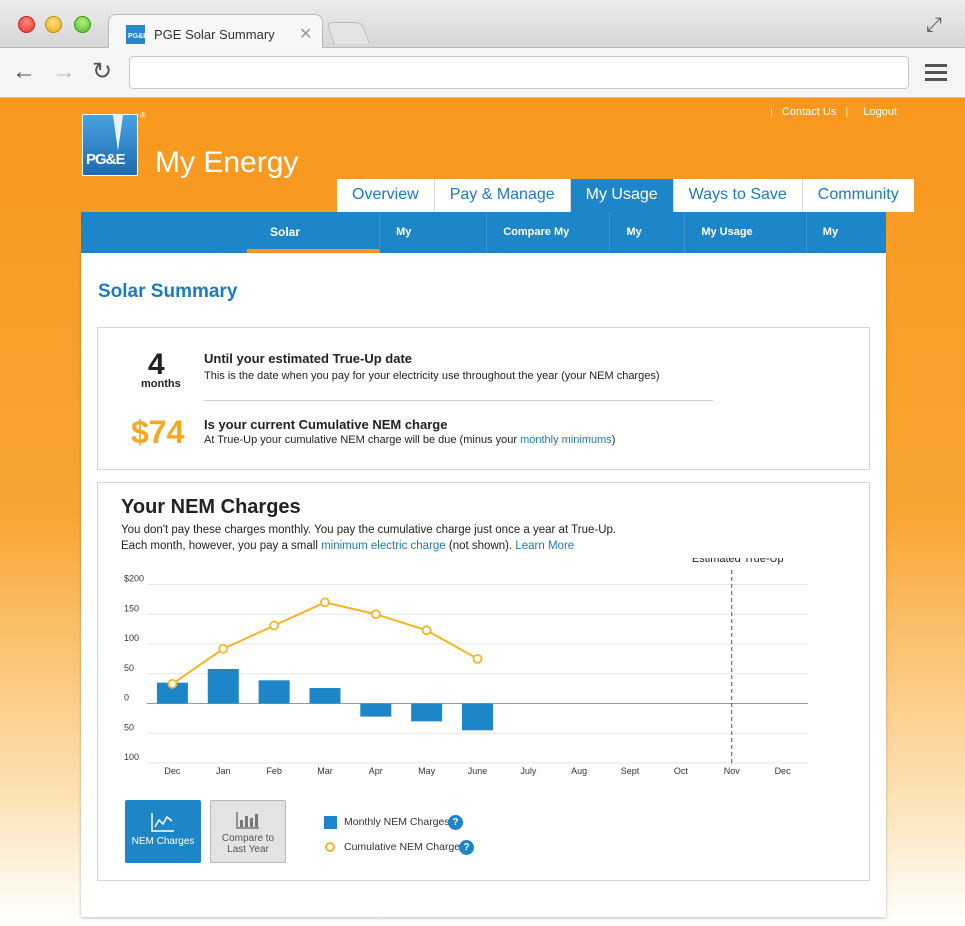 Image resolution: width=965 pixels, height=926 pixels. What do you see at coordinates (143, 115) in the screenshot?
I see `registered-mark: ®` at bounding box center [143, 115].